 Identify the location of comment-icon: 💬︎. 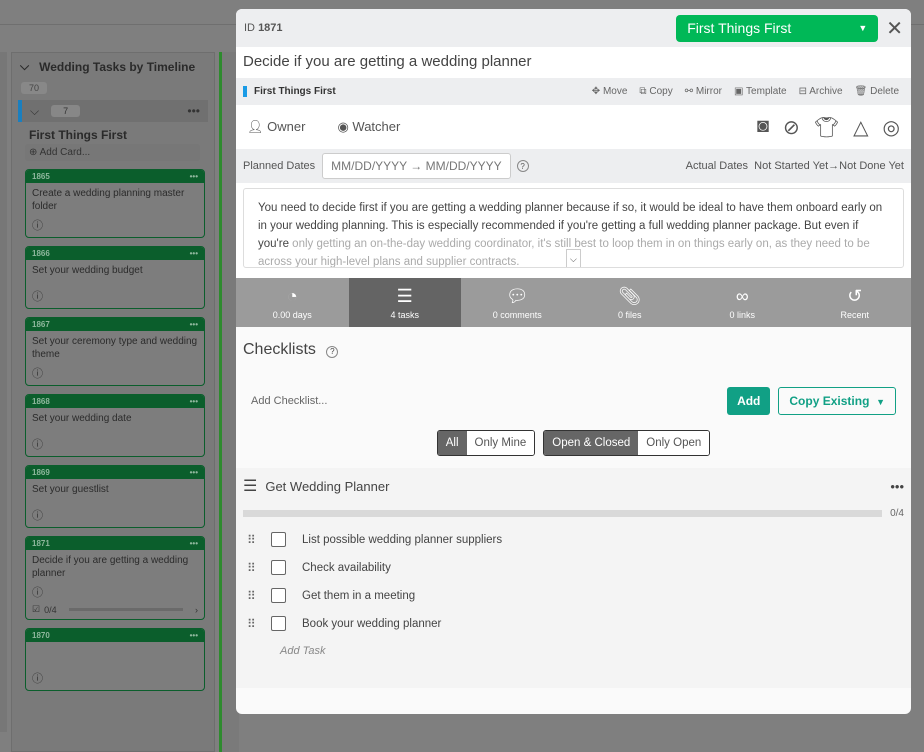
(517, 295).